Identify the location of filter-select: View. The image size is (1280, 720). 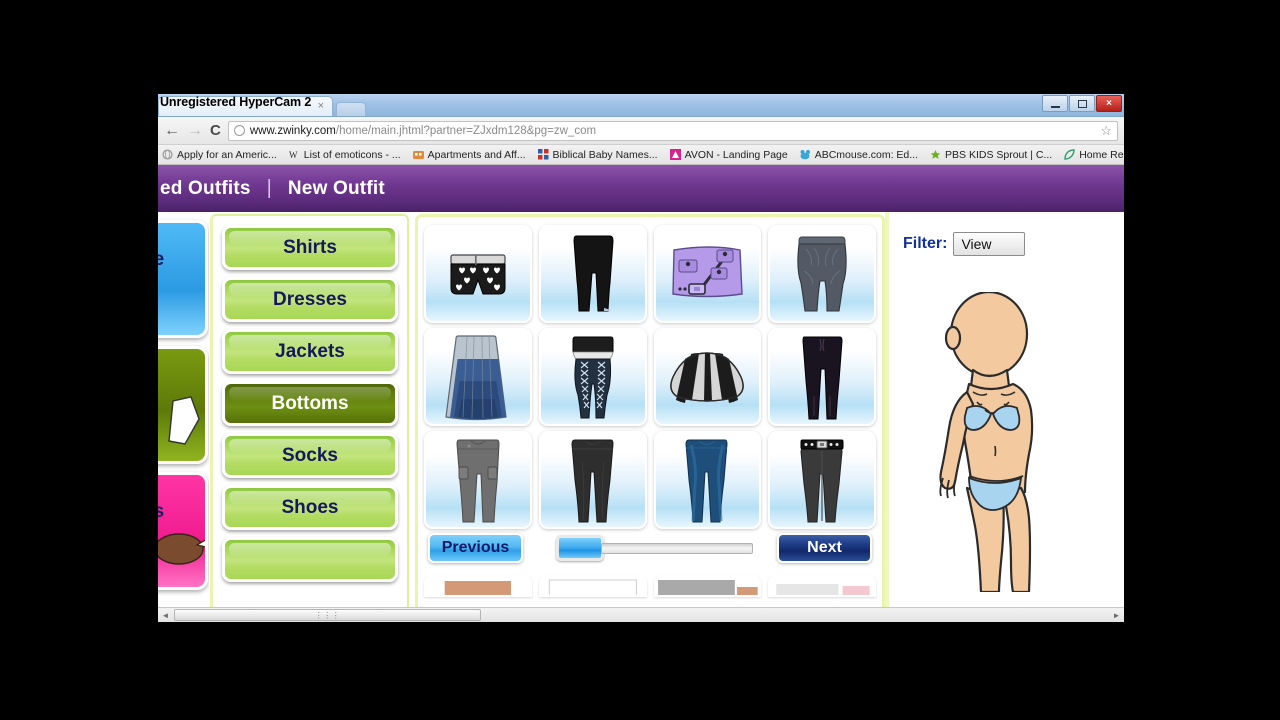
(989, 244).